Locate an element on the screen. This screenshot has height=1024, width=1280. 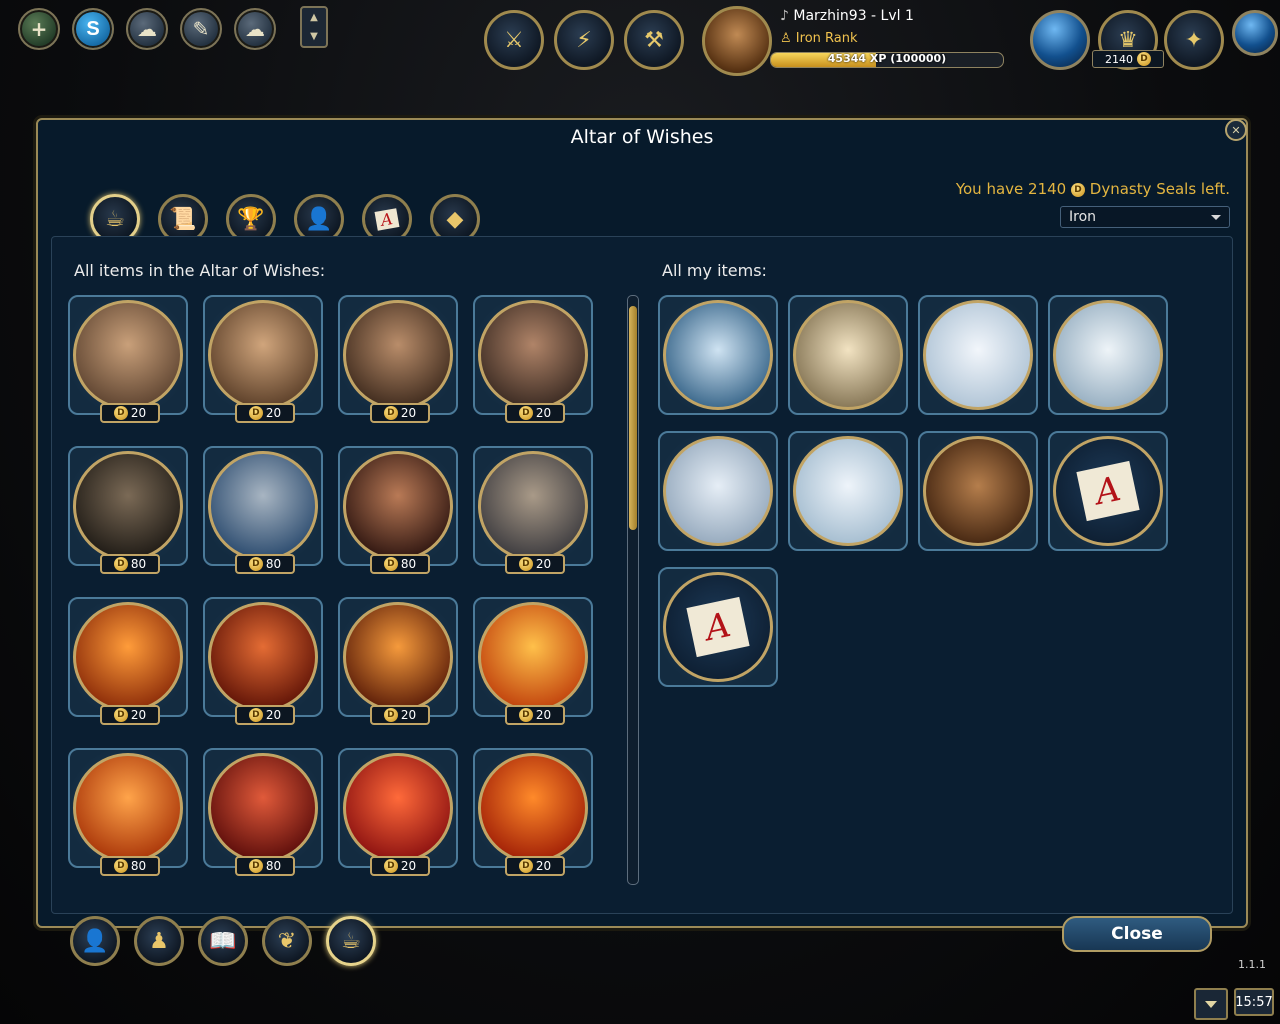
whisper-icon: ✎ is located at coordinates (201, 29).